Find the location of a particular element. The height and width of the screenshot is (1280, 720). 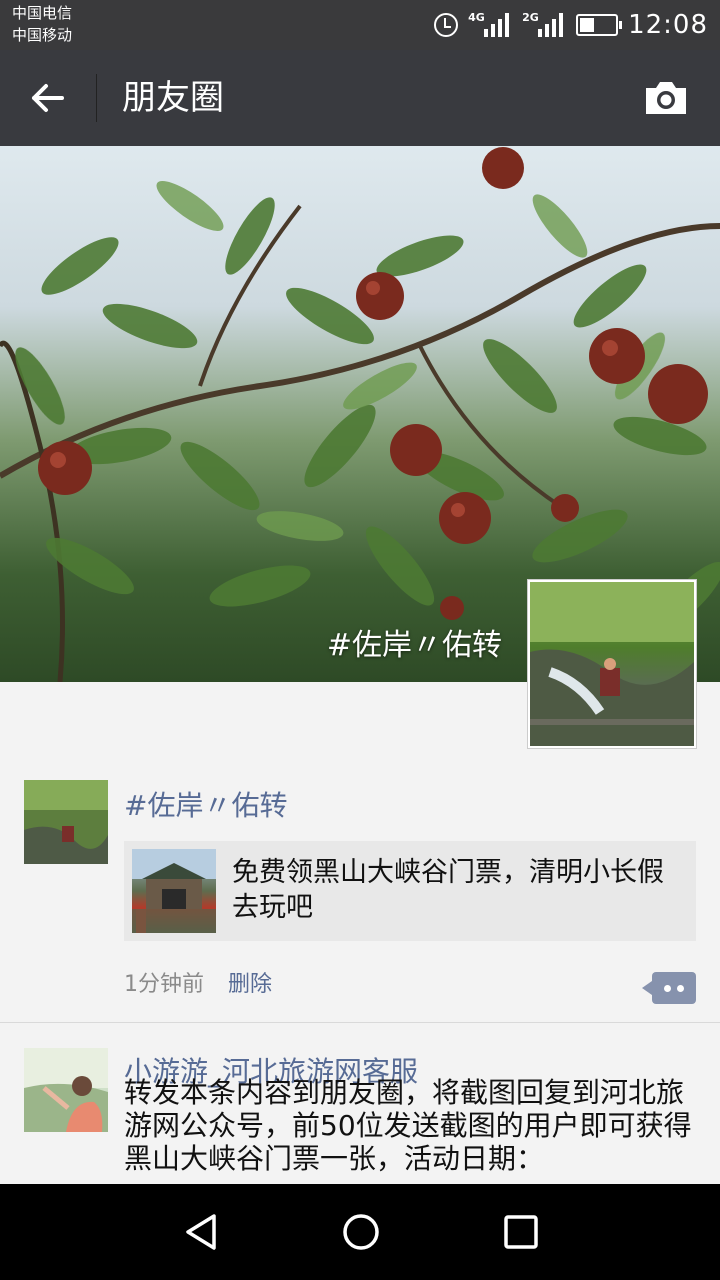

title-bar: 朋友圈 is located at coordinates (360, 98).